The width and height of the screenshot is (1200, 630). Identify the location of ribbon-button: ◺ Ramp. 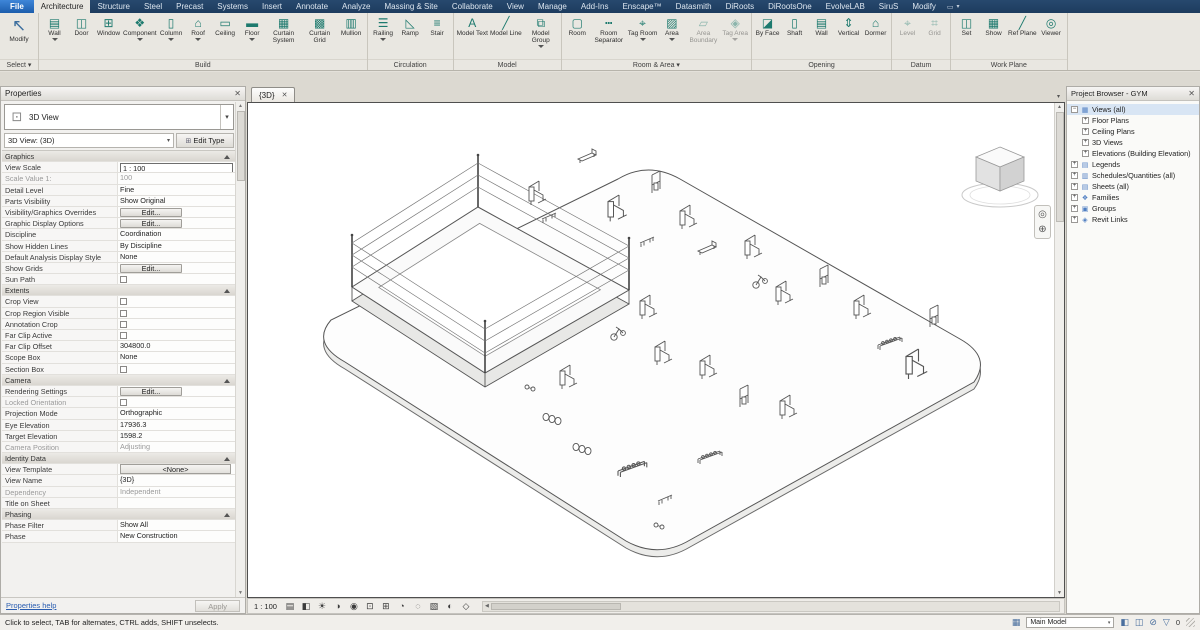
(410, 26).